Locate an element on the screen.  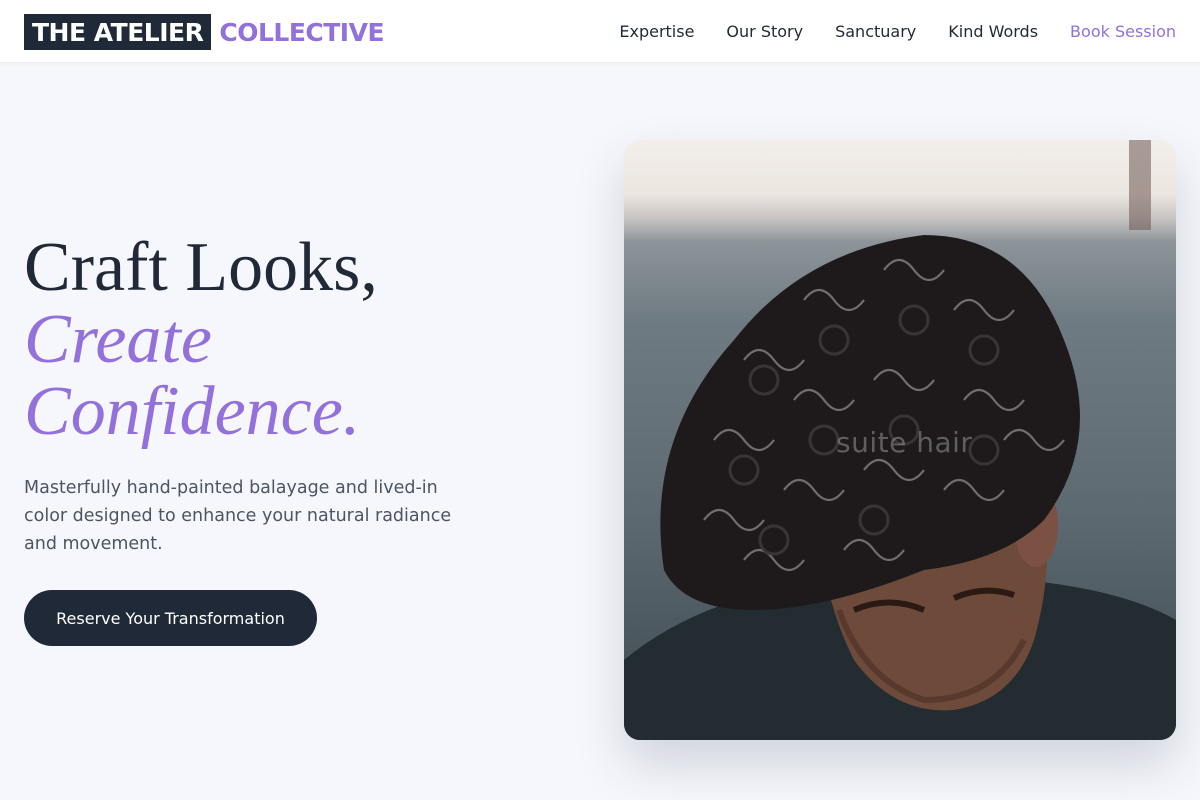
brand-logo: THE ATELIER COLLECTIVE is located at coordinates (204, 32).